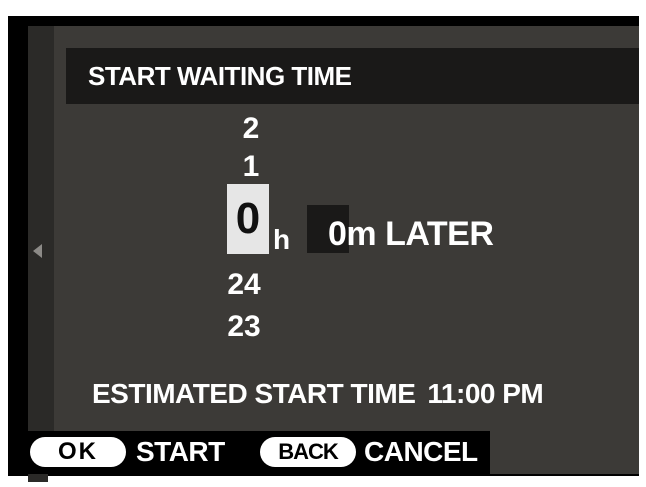 This screenshot has width=646, height=487. I want to click on title-bar: START WAITING TIME, so click(352, 76).